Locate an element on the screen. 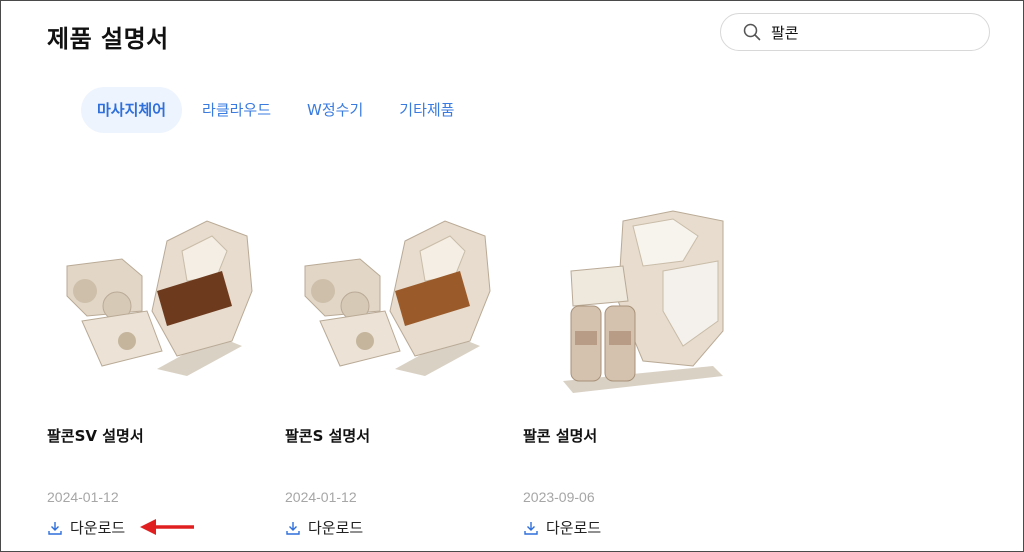 The height and width of the screenshot is (552, 1024). product-name: 팔콘 설명서 is located at coordinates (560, 435).